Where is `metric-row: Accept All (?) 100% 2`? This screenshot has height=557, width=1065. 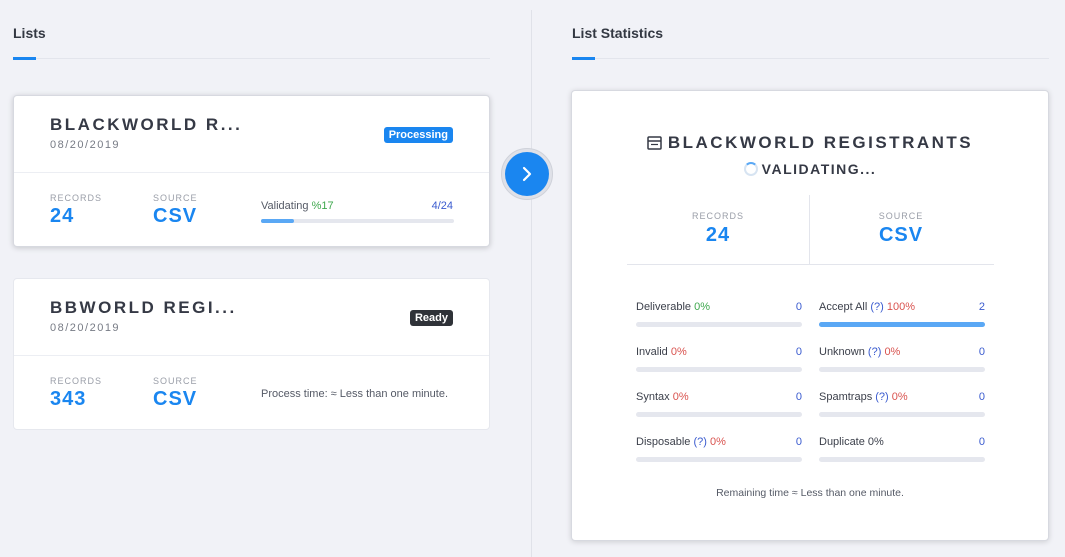
metric-row: Accept All (?) 100% 2 is located at coordinates (902, 308).